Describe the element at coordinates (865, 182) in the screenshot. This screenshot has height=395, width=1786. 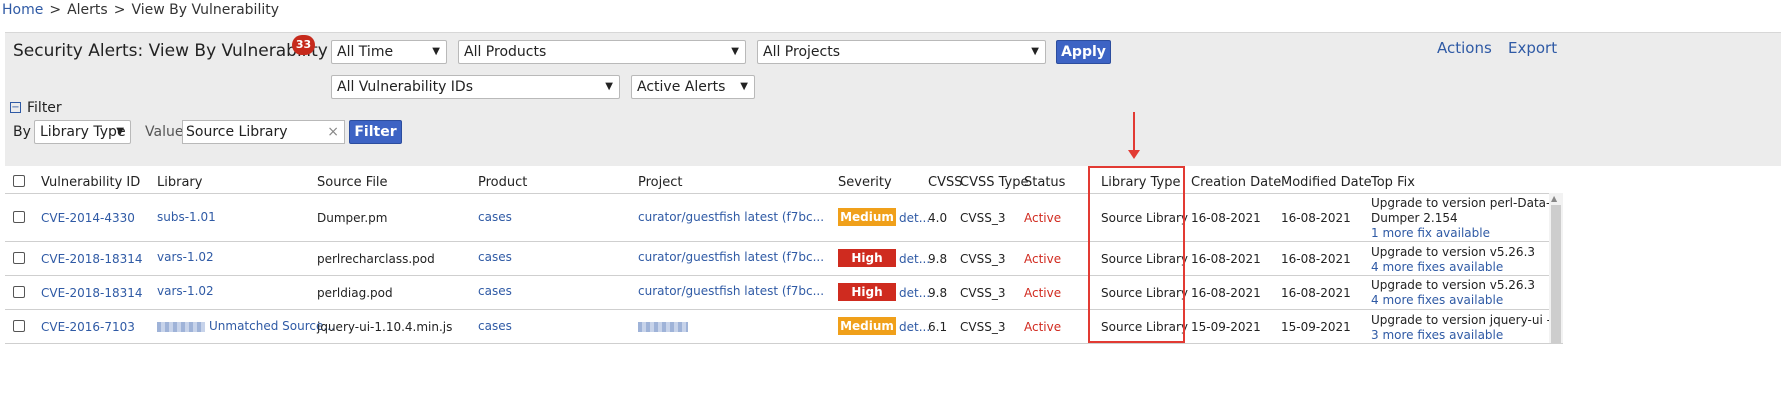
I see `column-header-severity: Severity` at that location.